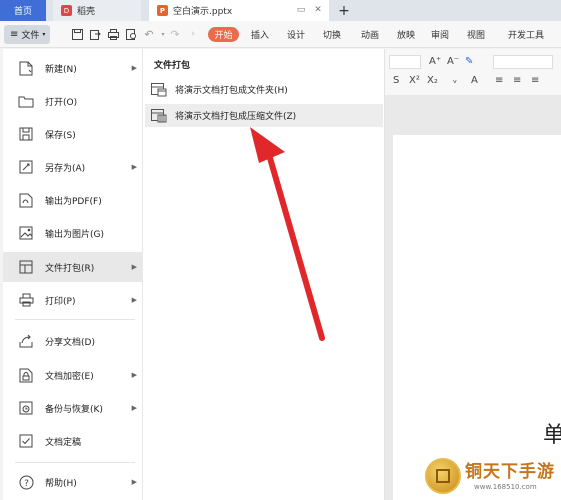  What do you see at coordinates (97, 10) in the screenshot?
I see `tab-docer: D 稻壳` at bounding box center [97, 10].